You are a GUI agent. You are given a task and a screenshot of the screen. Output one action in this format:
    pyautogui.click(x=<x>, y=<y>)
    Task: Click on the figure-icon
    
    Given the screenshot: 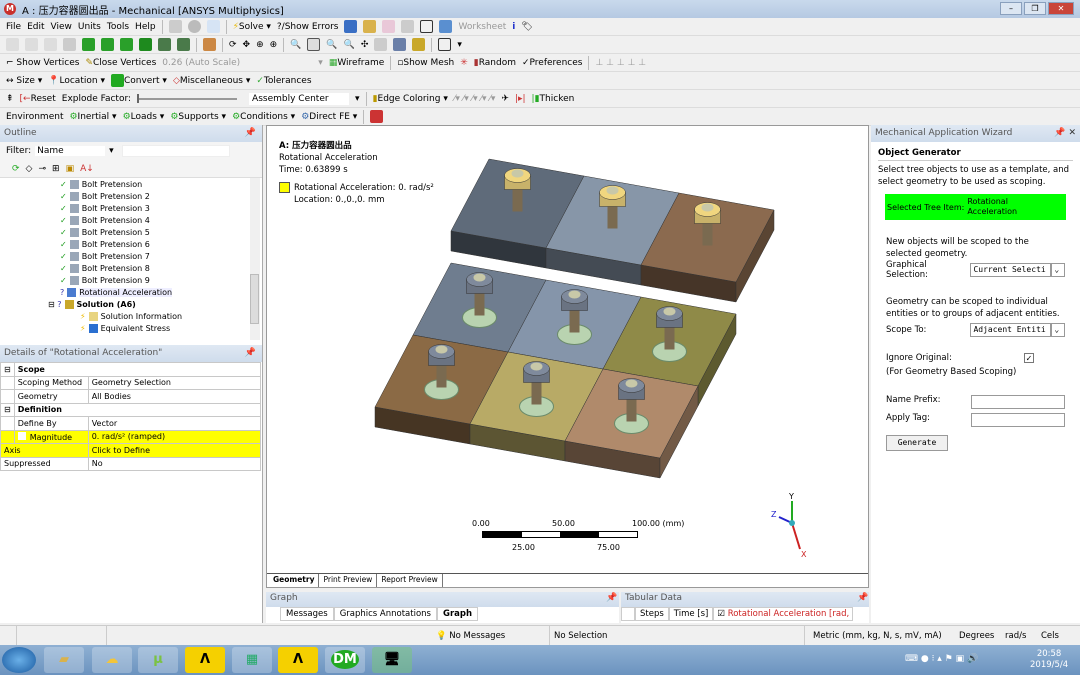 What is the action you would take?
    pyautogui.click(x=408, y=26)
    